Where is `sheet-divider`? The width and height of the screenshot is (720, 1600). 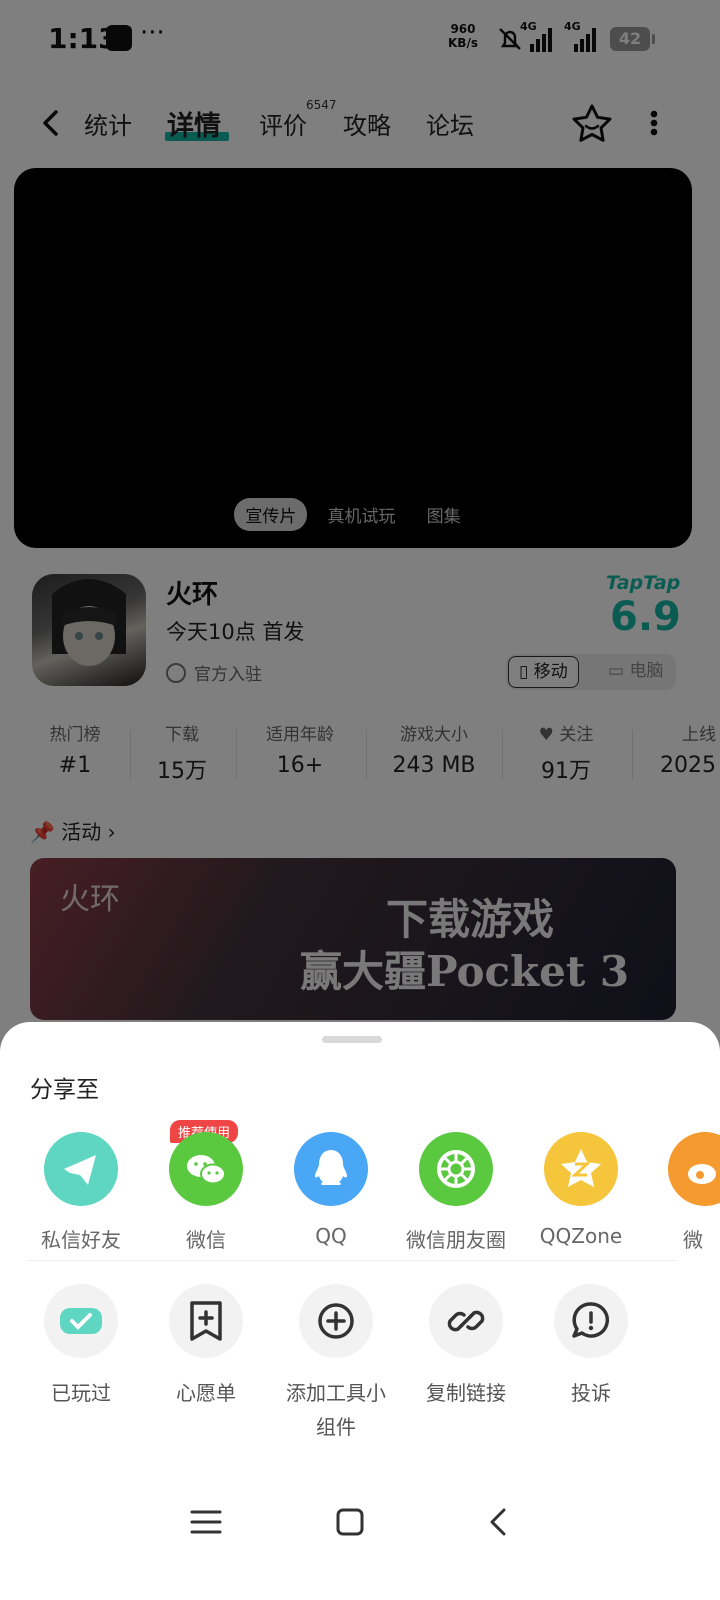
sheet-divider is located at coordinates (352, 1260).